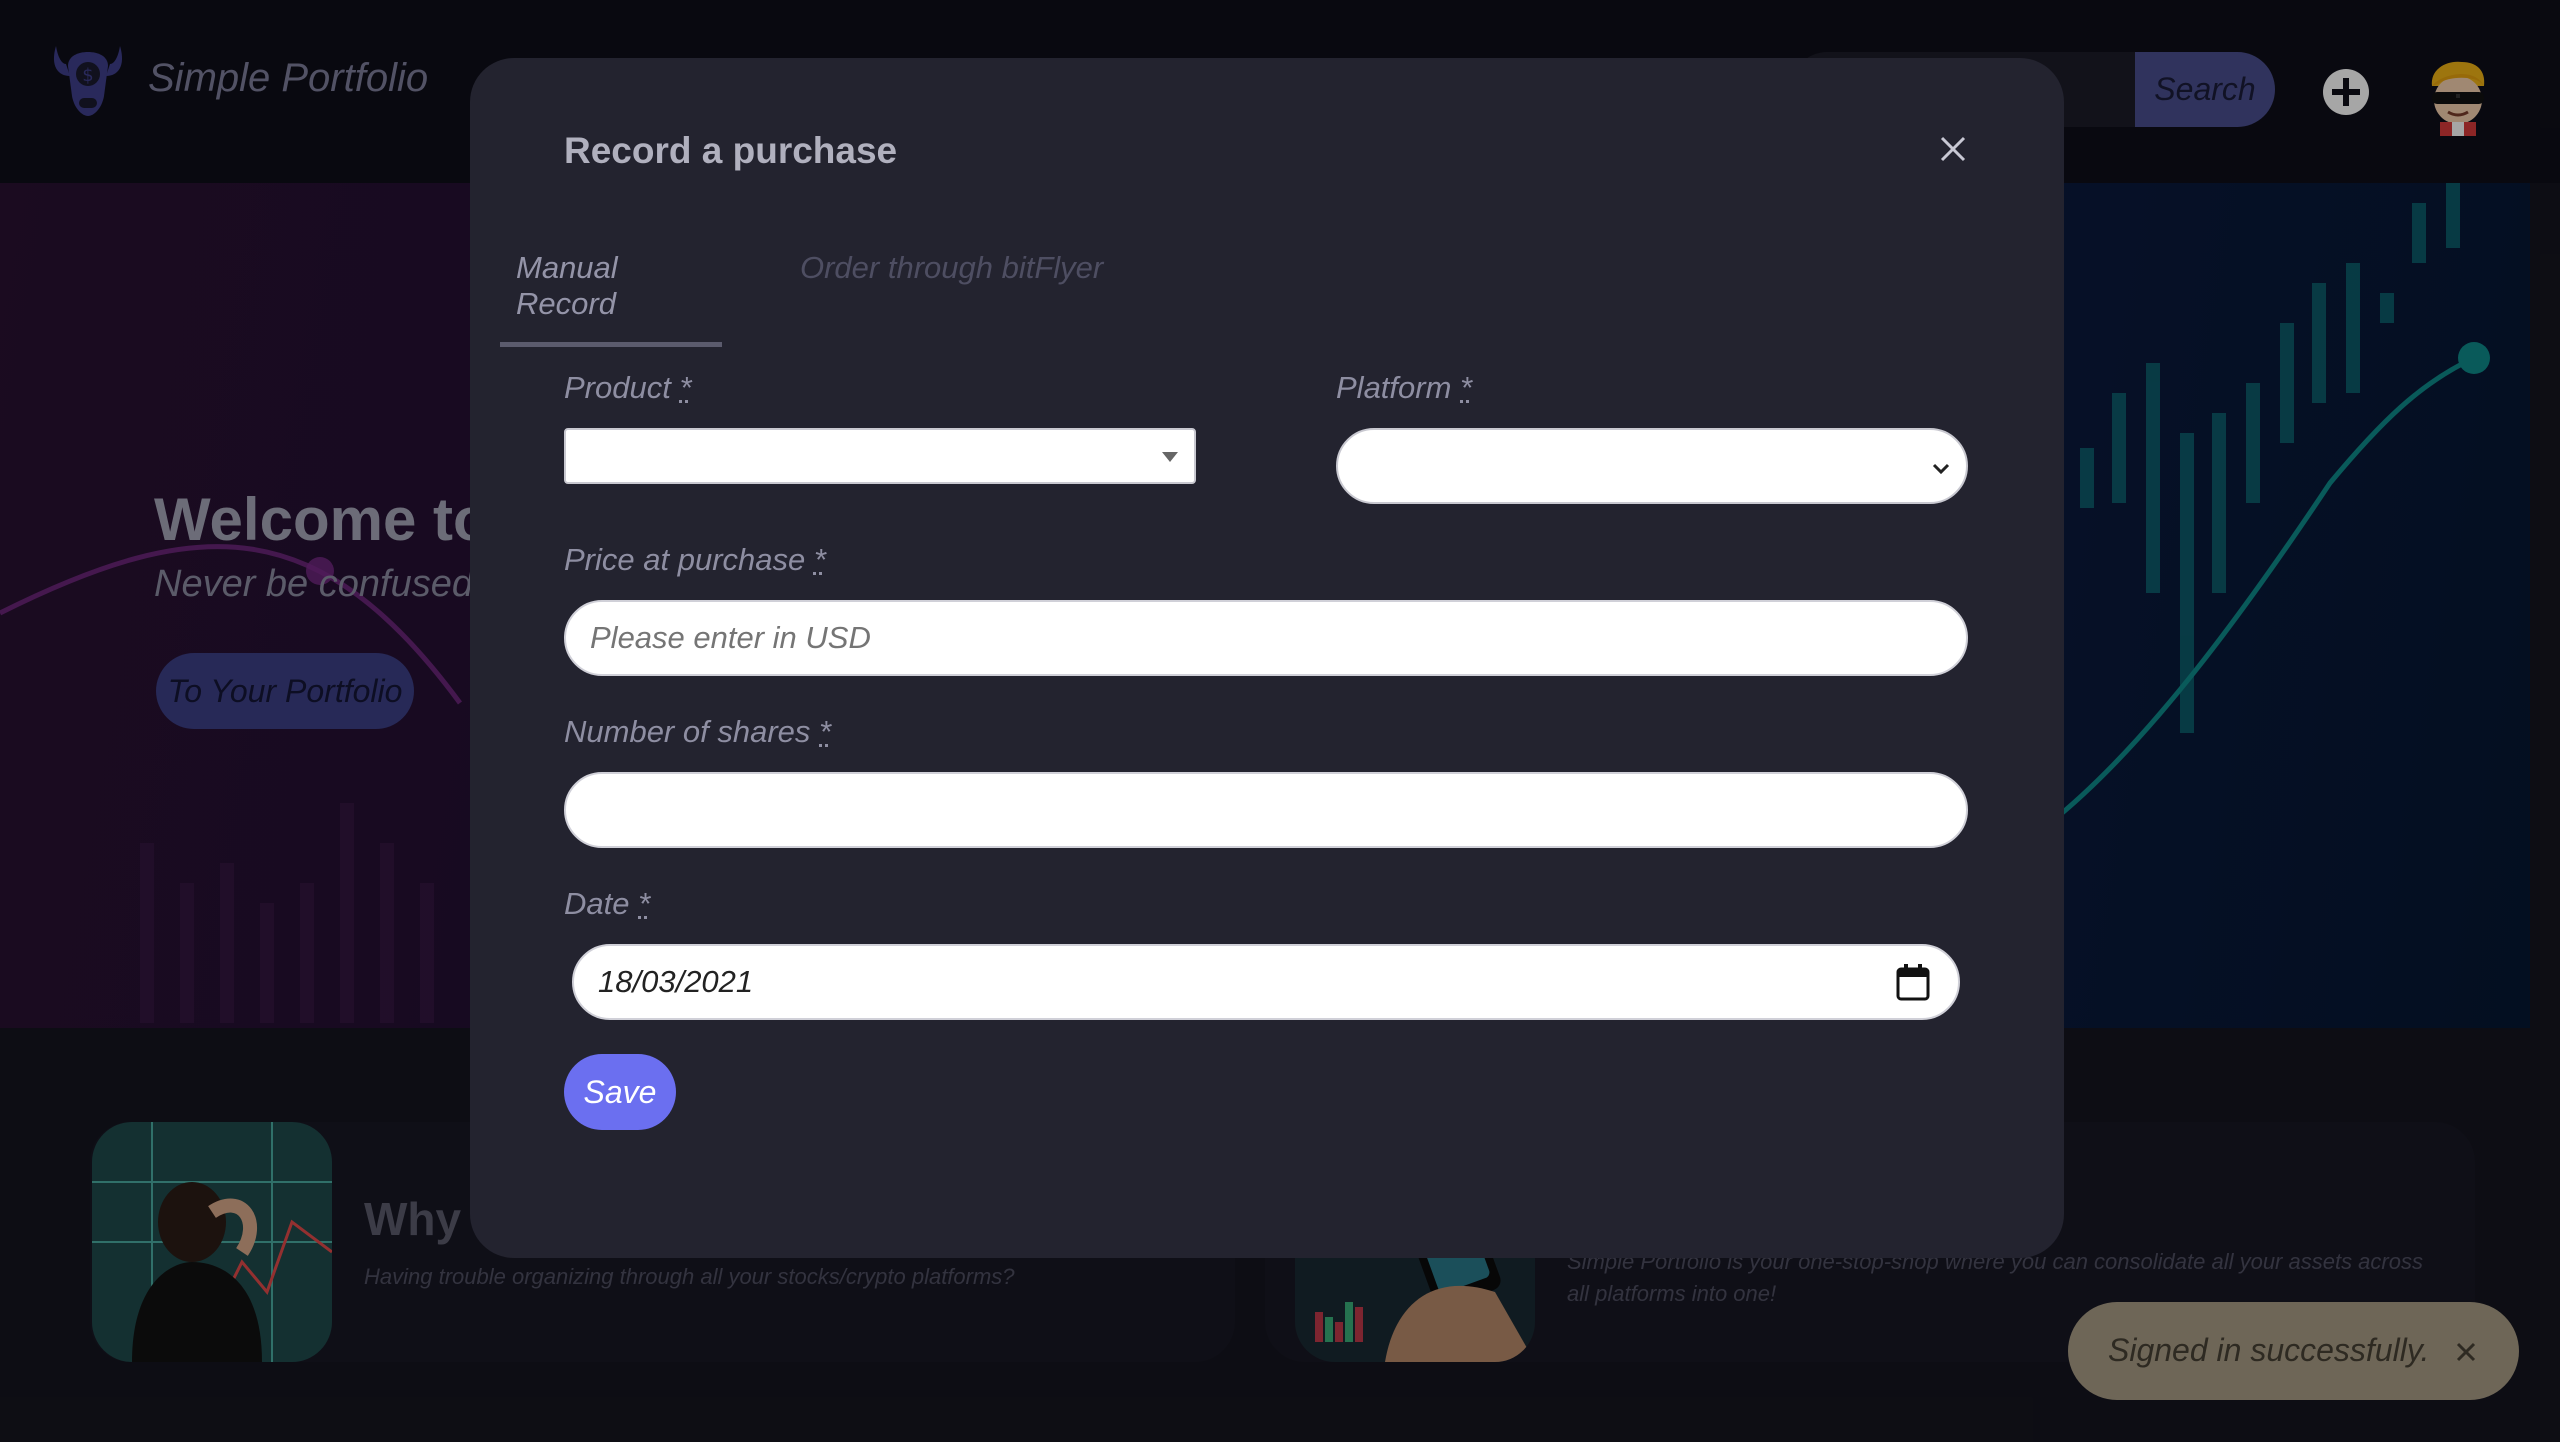 The width and height of the screenshot is (2560, 1442). I want to click on date-input: 18/03/2021, so click(1266, 982).